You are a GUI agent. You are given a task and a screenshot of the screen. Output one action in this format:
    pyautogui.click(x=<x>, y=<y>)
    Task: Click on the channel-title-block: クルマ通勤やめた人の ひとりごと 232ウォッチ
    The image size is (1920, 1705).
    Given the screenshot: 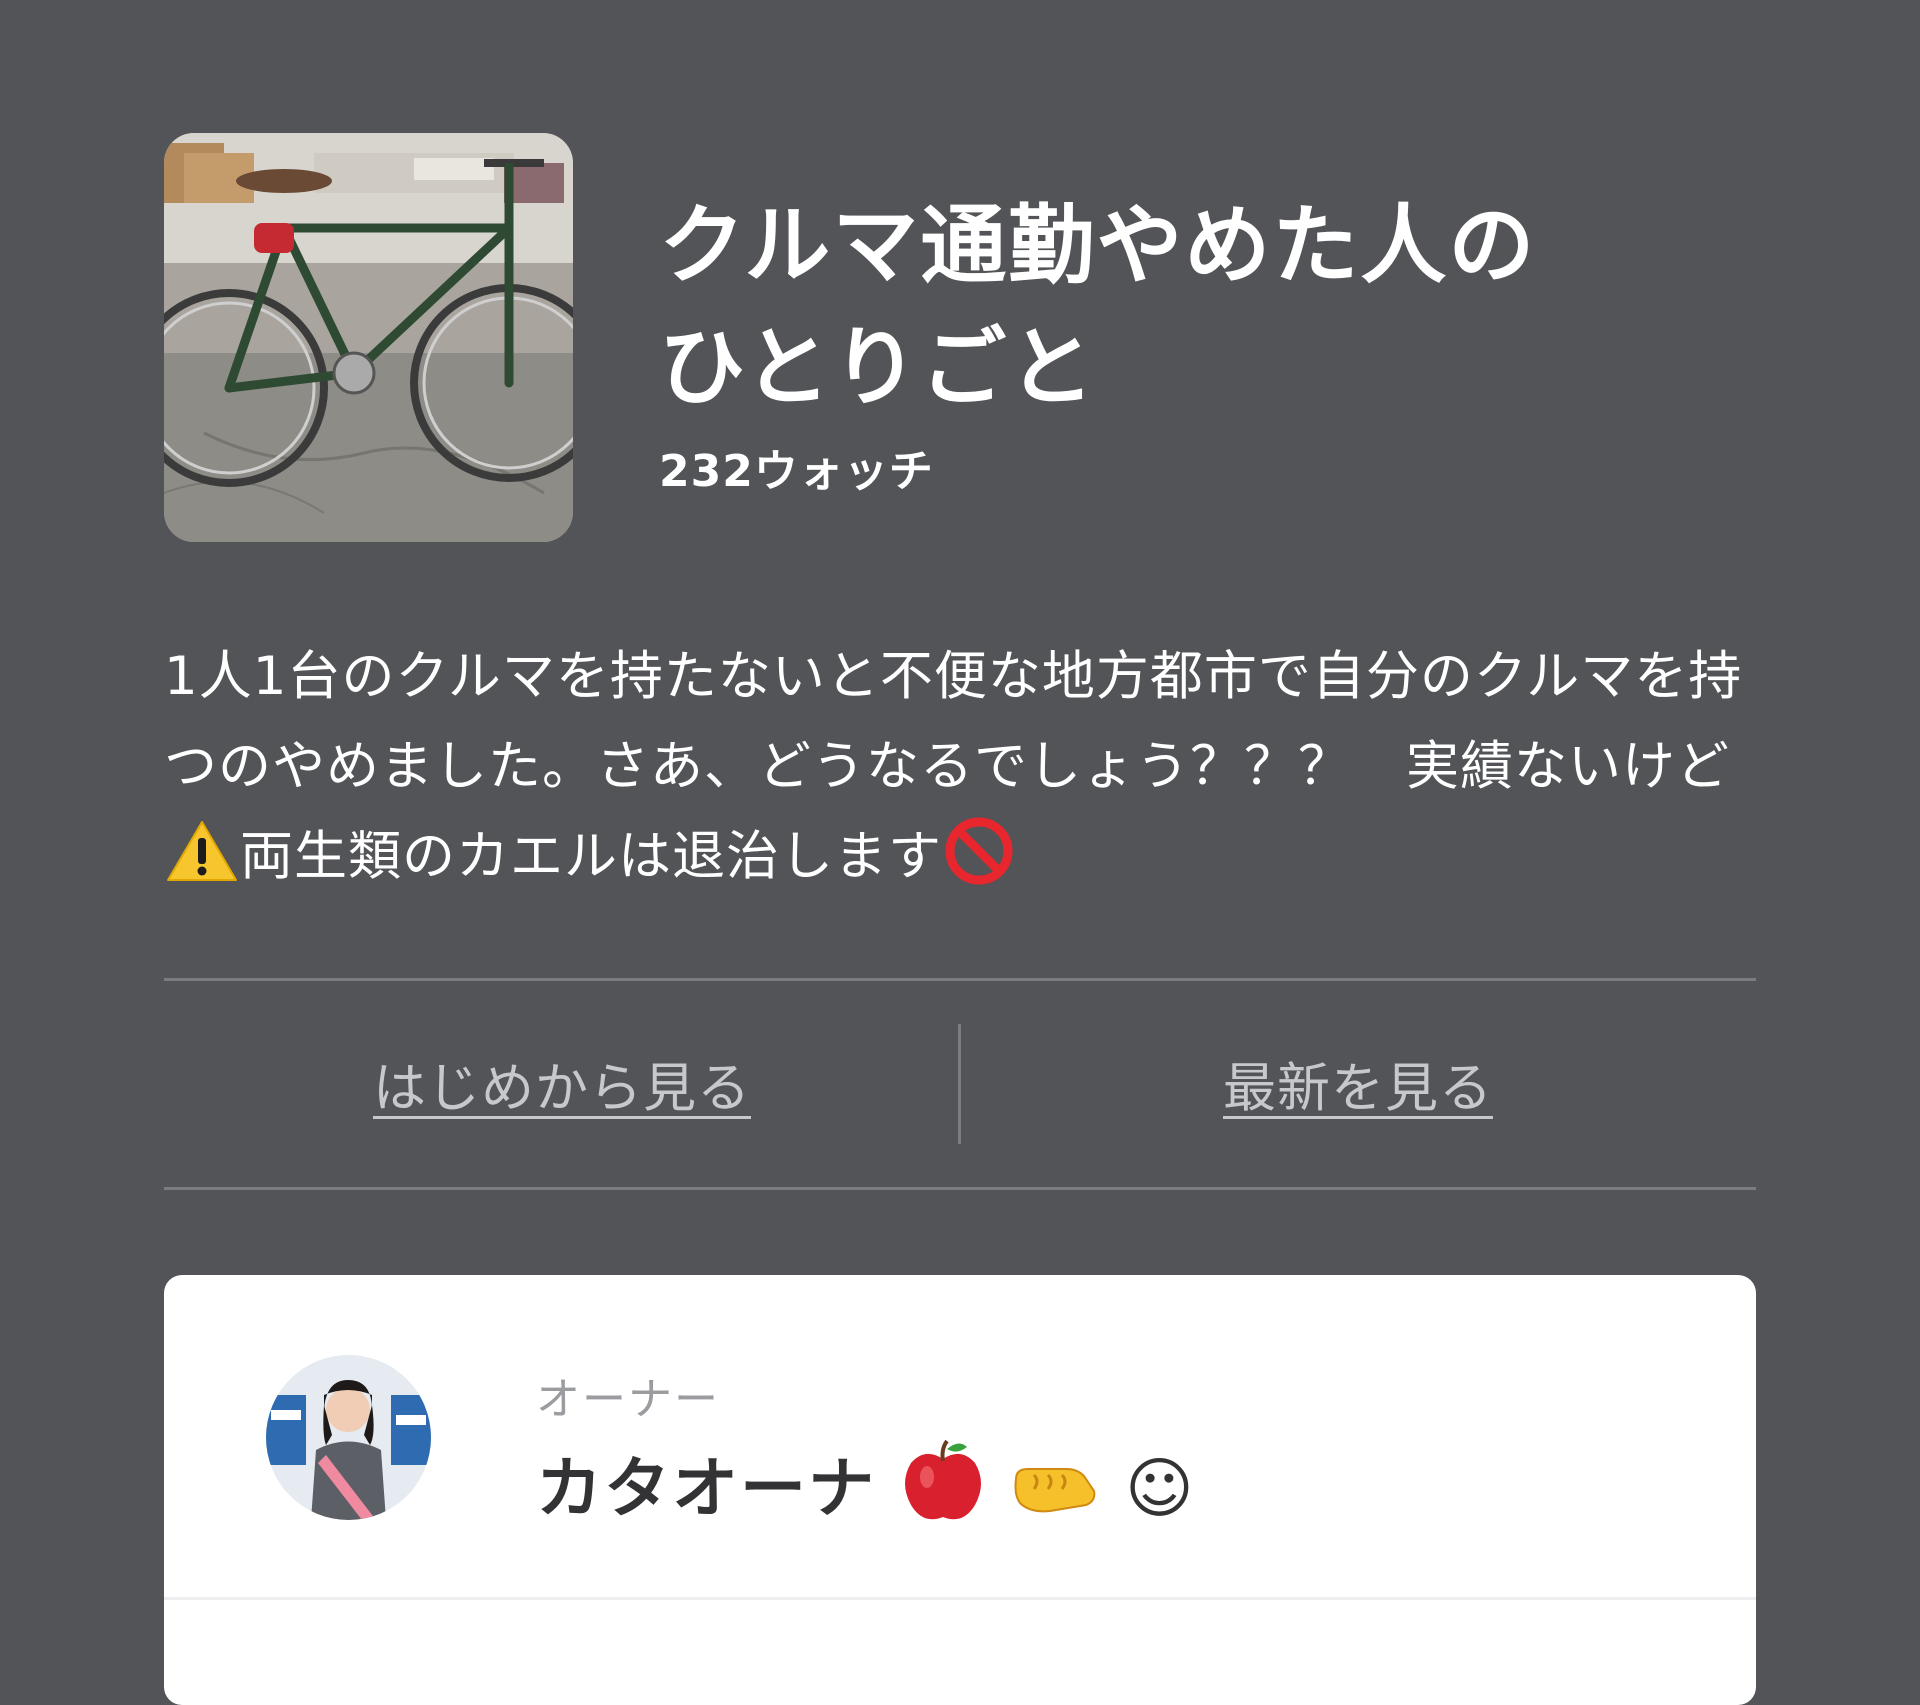 What is the action you would take?
    pyautogui.click(x=1204, y=342)
    